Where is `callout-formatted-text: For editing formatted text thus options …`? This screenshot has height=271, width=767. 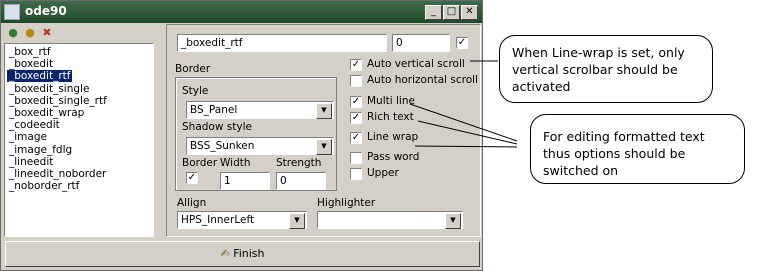 callout-formatted-text: For editing formatted text thus options … is located at coordinates (637, 149).